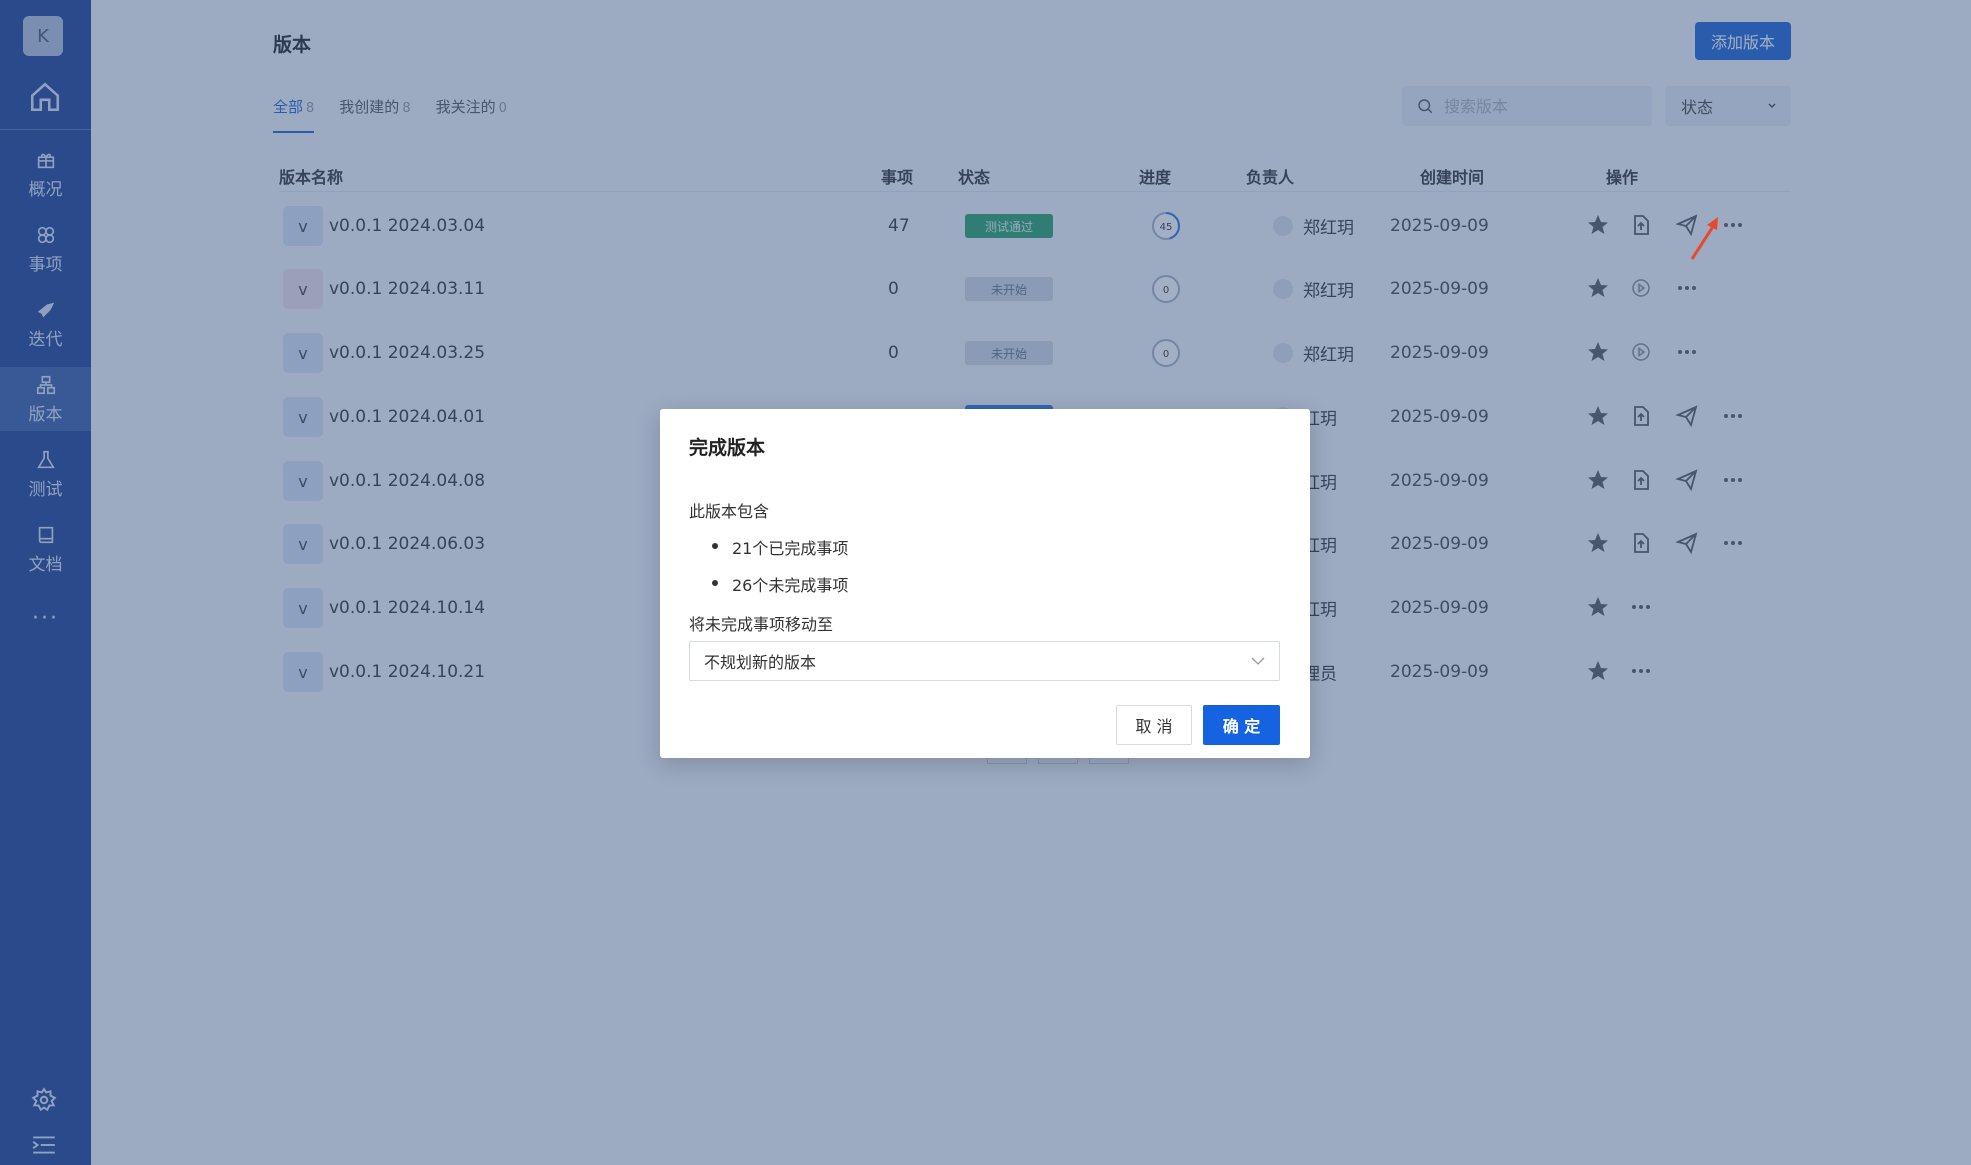 The image size is (1971, 1165). I want to click on annotation-arrow-icon, so click(1704, 238).